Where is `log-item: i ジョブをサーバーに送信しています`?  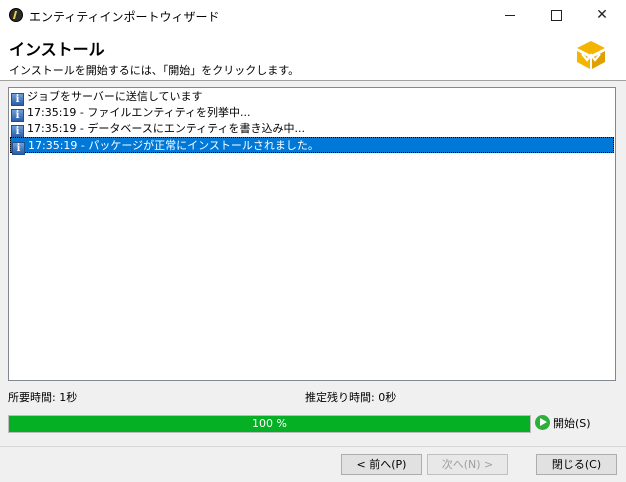
log-item: i ジョブをサーバーに送信しています is located at coordinates (108, 97).